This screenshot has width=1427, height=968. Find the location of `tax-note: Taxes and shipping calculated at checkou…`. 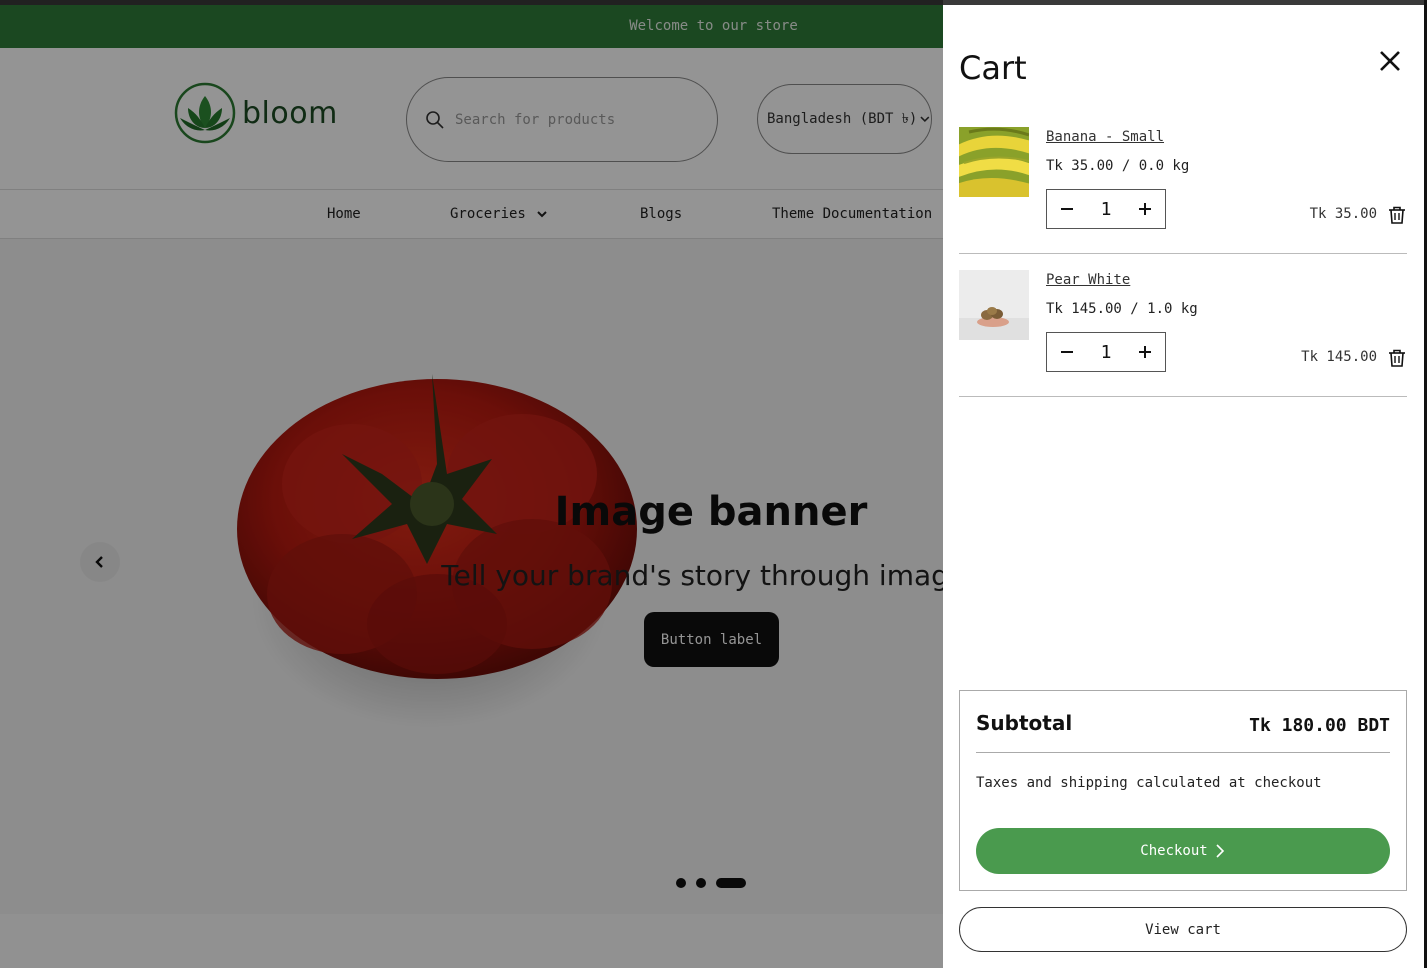

tax-note: Taxes and shipping calculated at checkou… is located at coordinates (1149, 783).